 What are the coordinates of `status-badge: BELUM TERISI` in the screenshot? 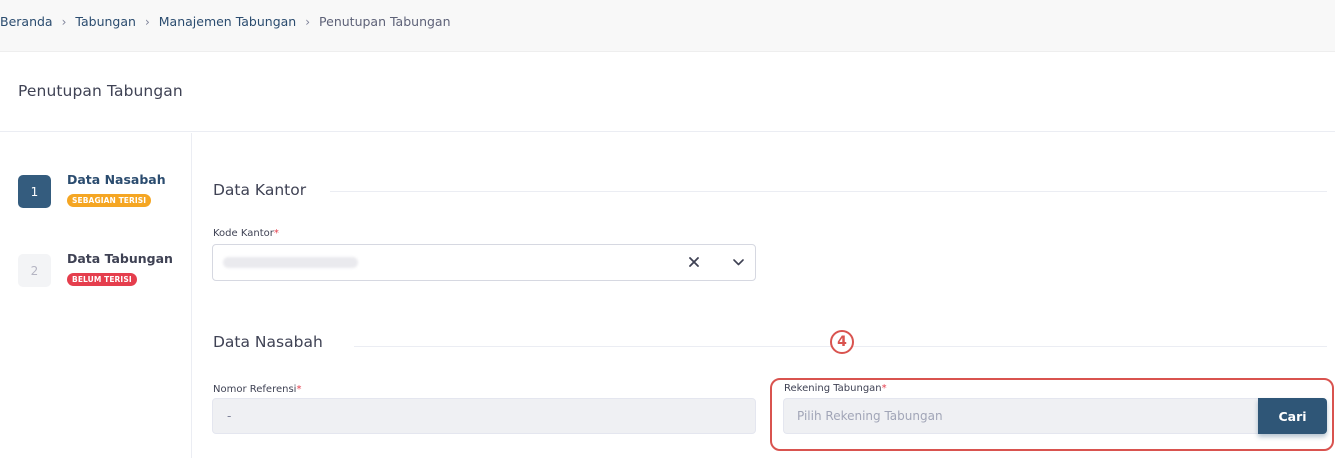 It's located at (102, 279).